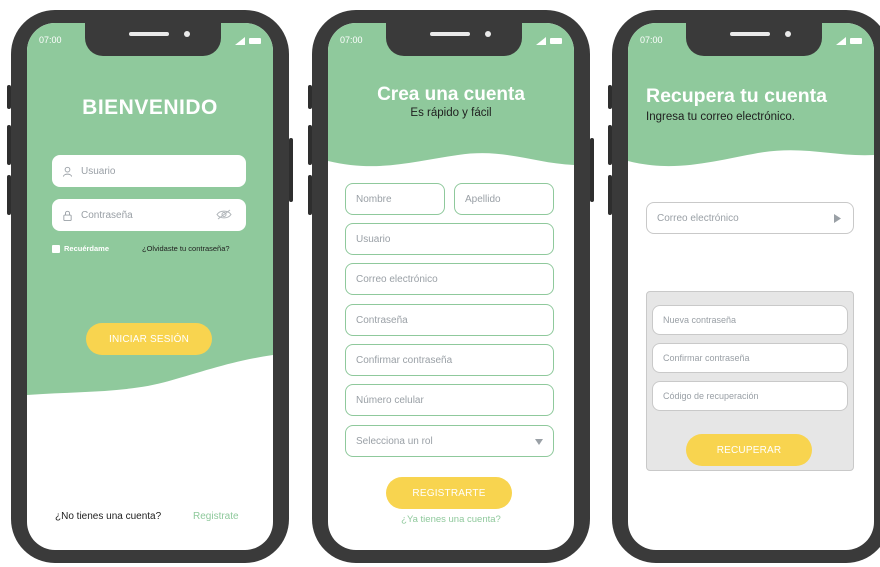  I want to click on chevron-down-icon, so click(539, 442).